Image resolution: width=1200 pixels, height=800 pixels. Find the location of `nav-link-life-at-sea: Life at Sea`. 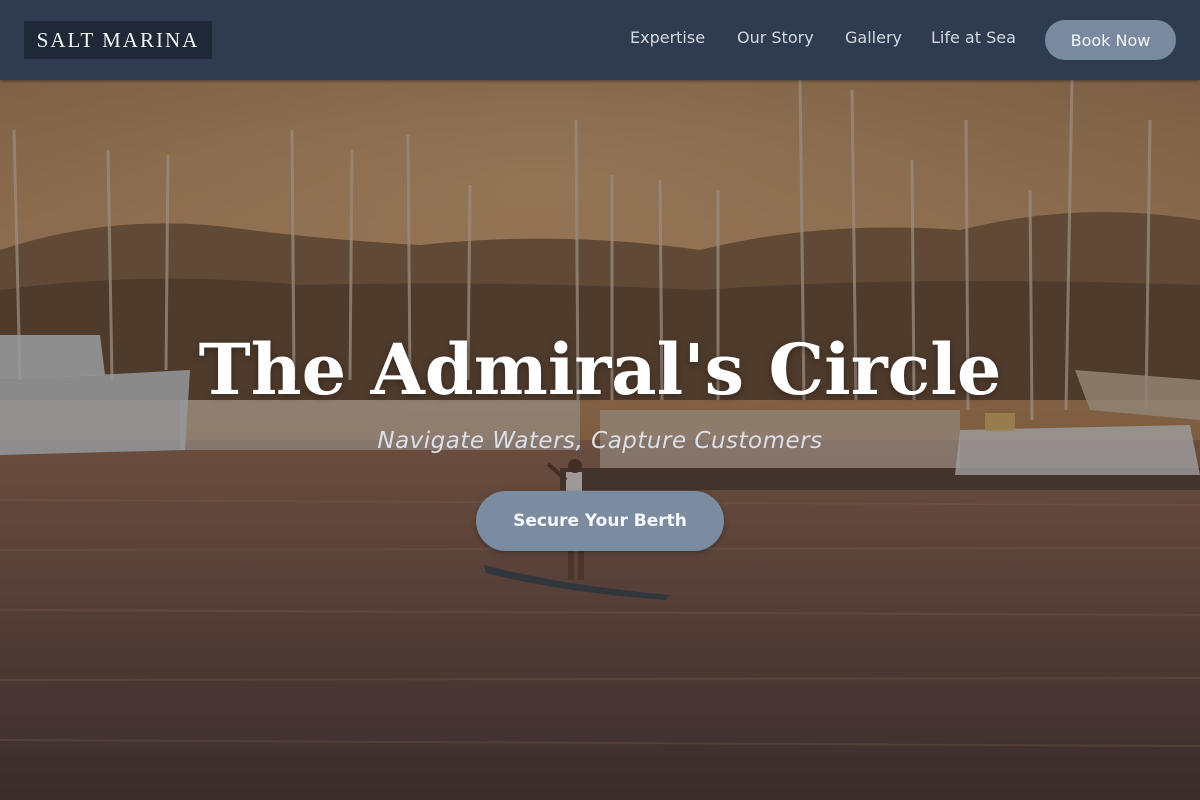

nav-link-life-at-sea: Life at Sea is located at coordinates (973, 37).